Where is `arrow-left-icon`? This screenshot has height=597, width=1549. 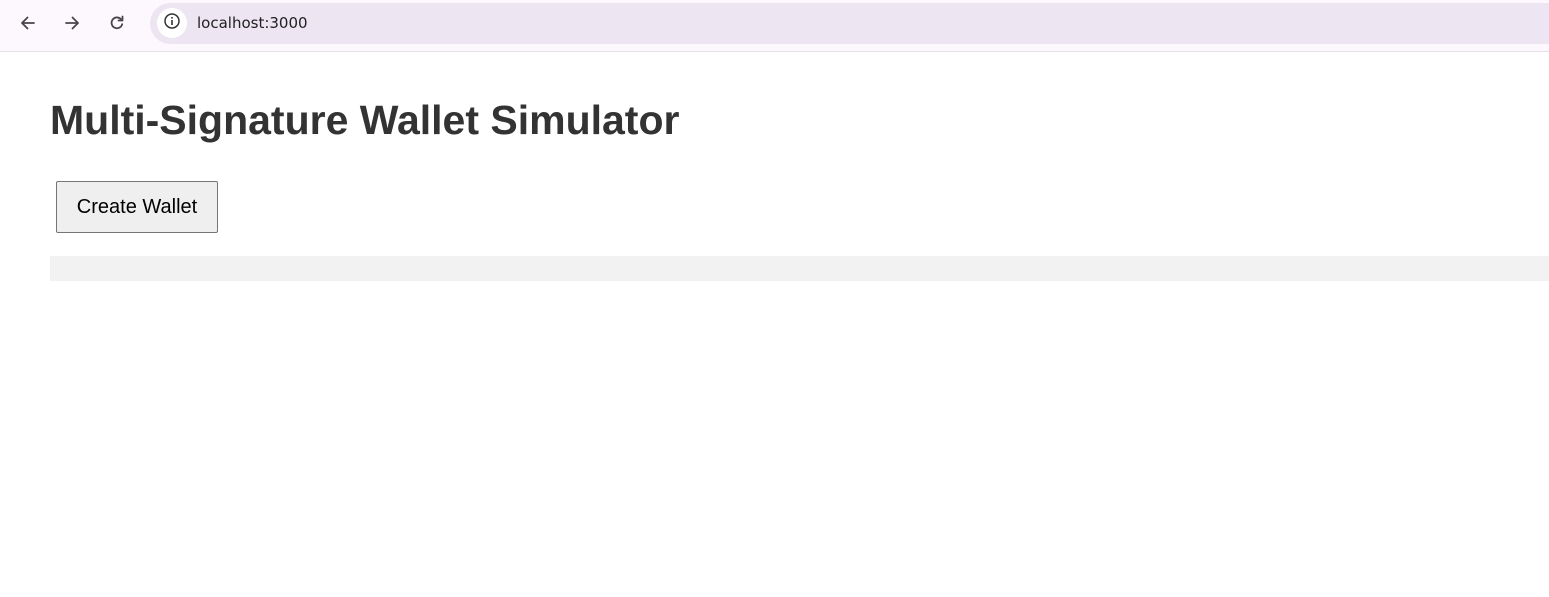 arrow-left-icon is located at coordinates (28, 23).